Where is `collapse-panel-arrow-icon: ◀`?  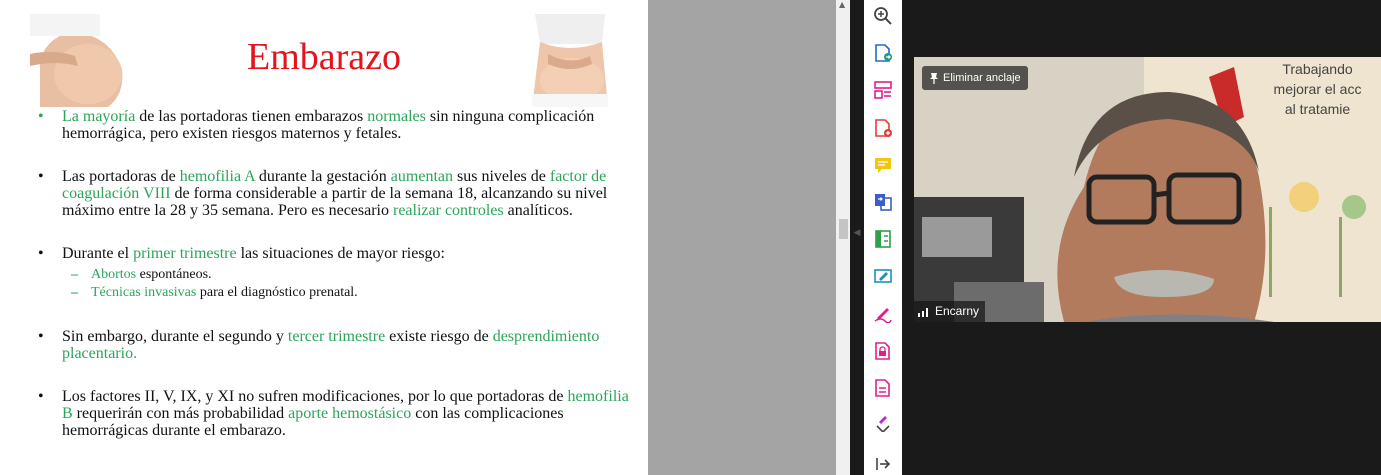
collapse-panel-arrow-icon: ◀ is located at coordinates (857, 238).